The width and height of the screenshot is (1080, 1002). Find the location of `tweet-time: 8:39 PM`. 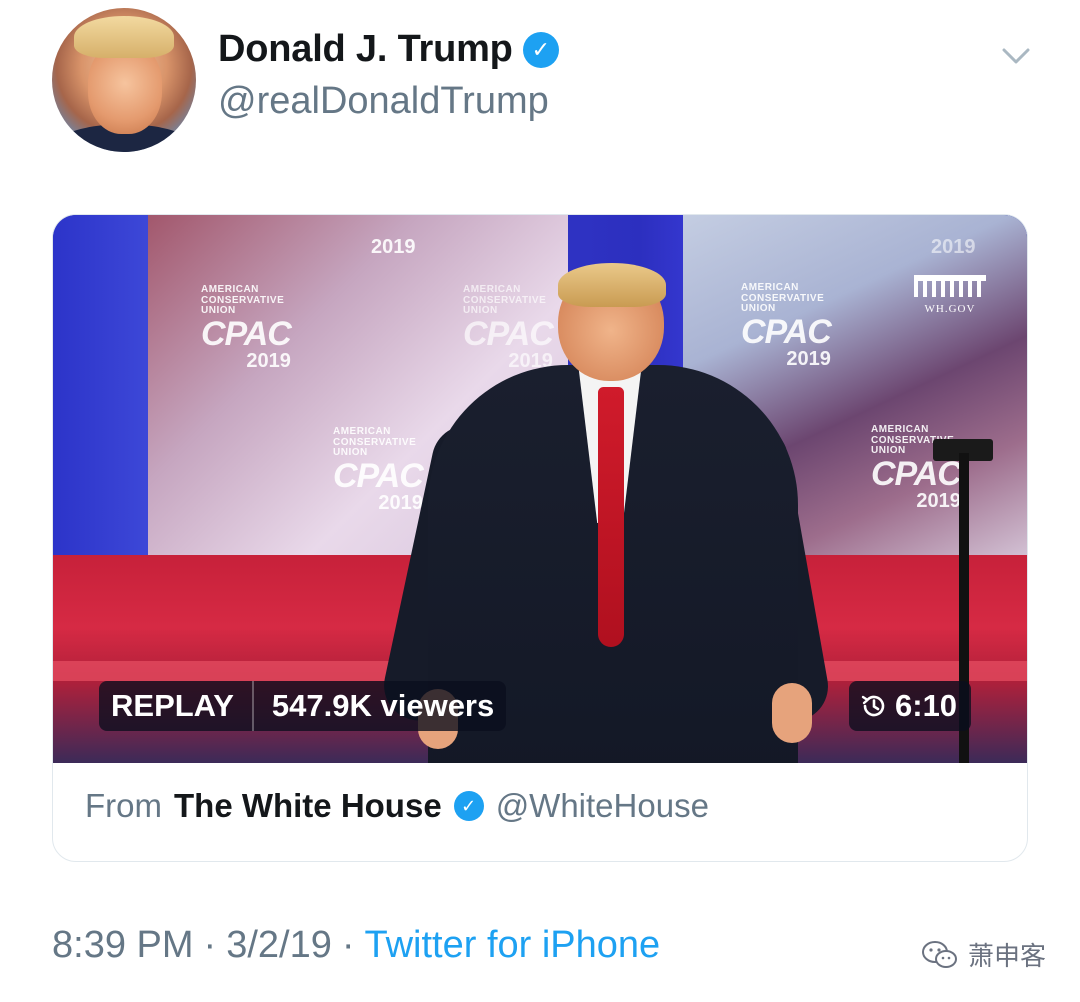

tweet-time: 8:39 PM is located at coordinates (123, 945).